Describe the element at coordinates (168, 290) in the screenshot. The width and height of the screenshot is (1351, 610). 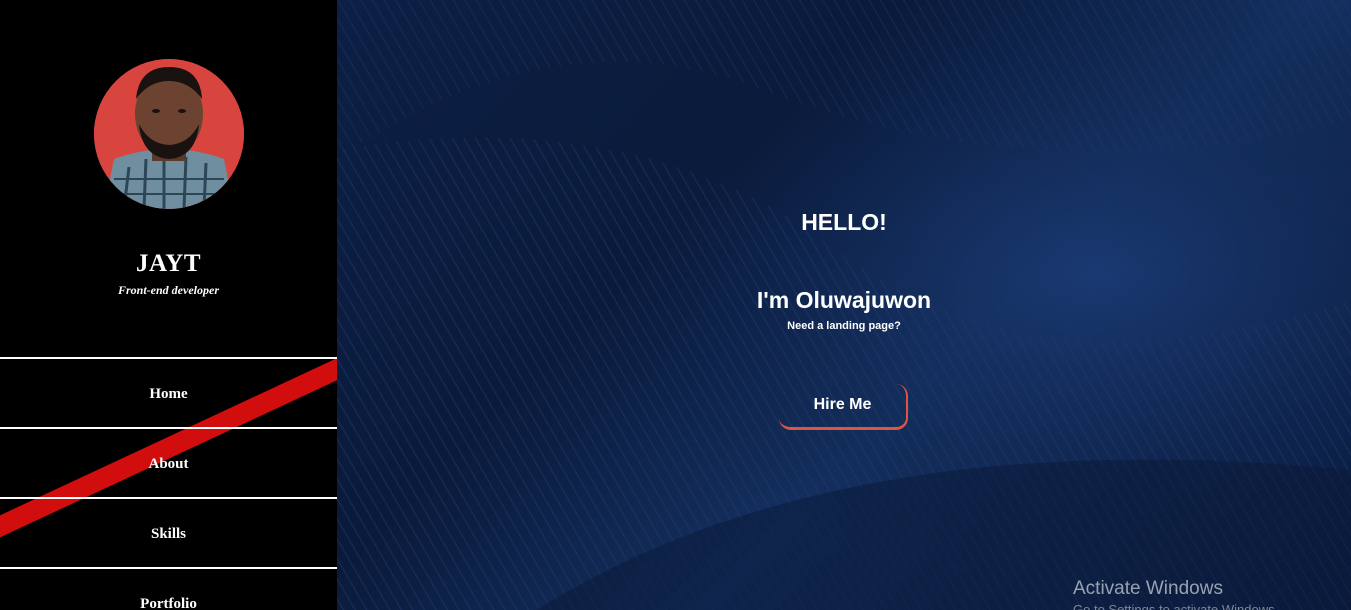
I see `brand-role: Front-end developer` at that location.